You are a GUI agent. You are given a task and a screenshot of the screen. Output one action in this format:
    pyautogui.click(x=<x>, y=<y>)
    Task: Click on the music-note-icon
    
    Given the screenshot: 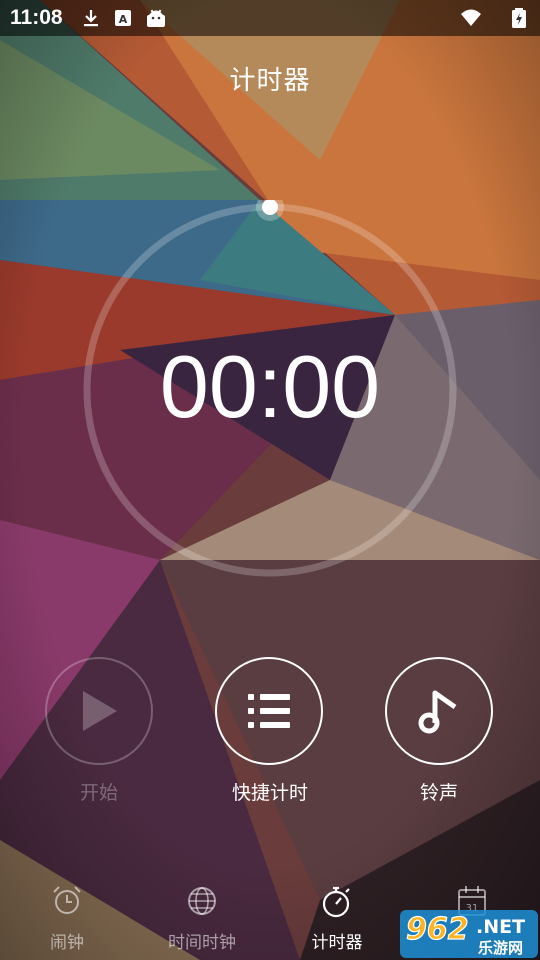 What is the action you would take?
    pyautogui.click(x=437, y=712)
    